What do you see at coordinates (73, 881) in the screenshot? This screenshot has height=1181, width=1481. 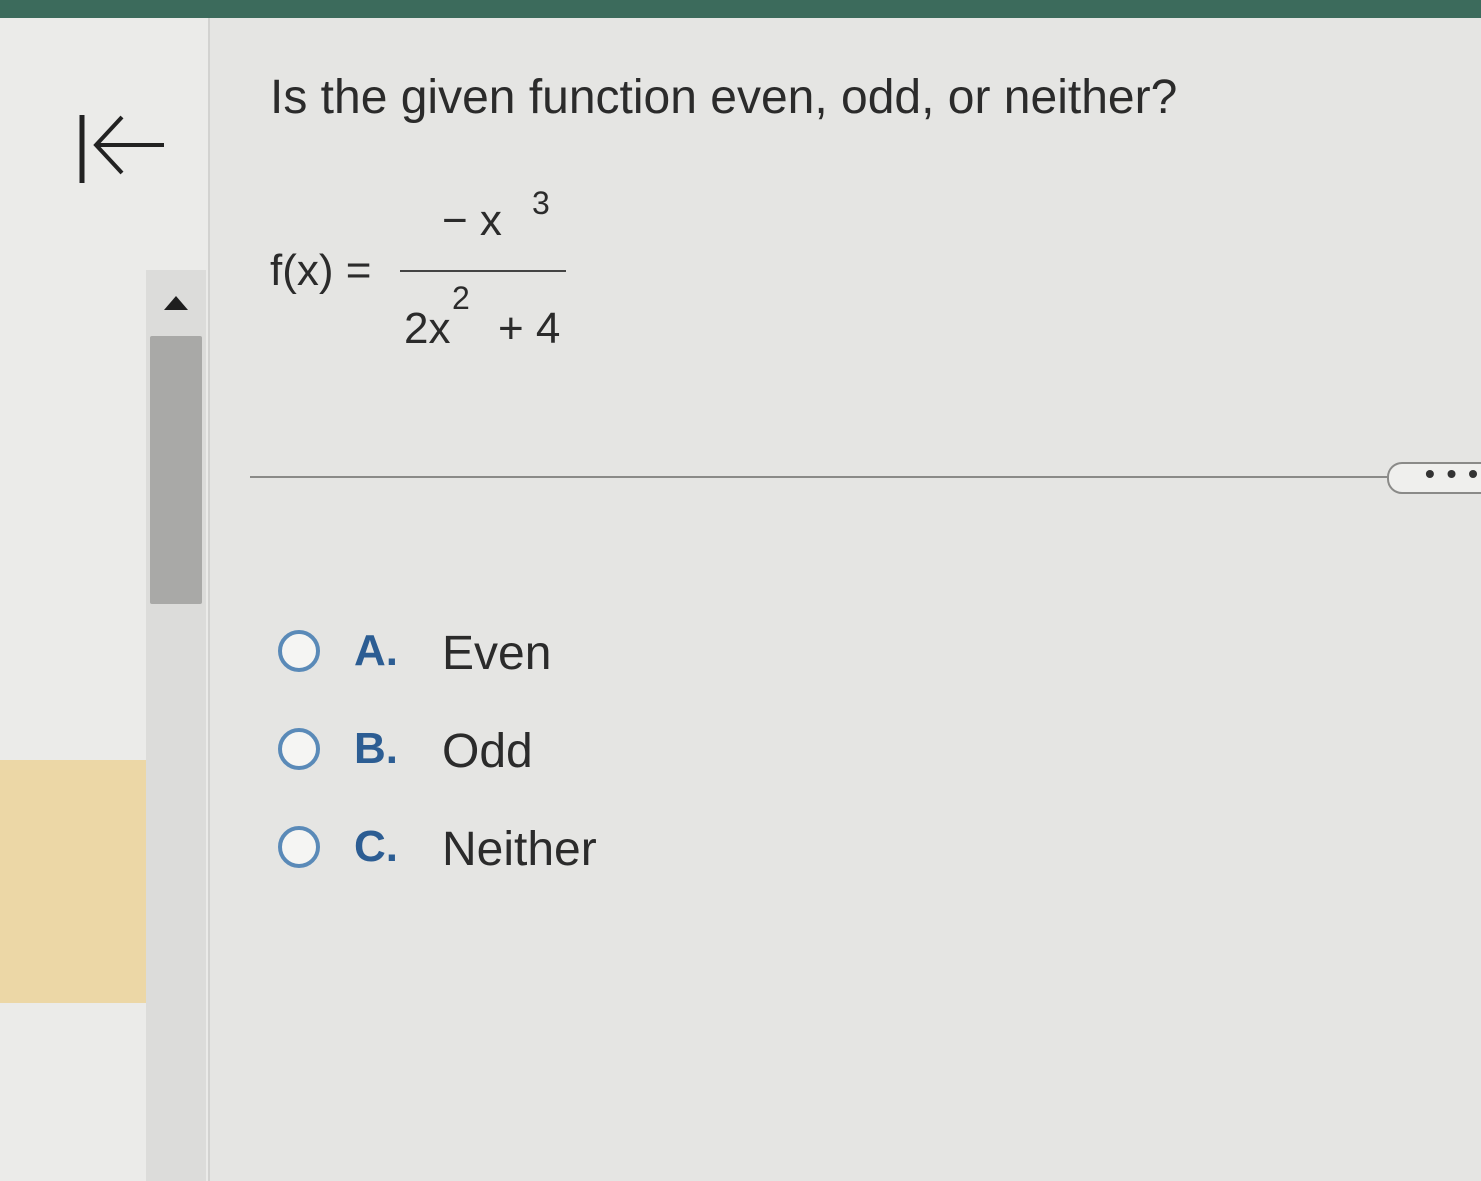 I see `left-panel-highlight` at bounding box center [73, 881].